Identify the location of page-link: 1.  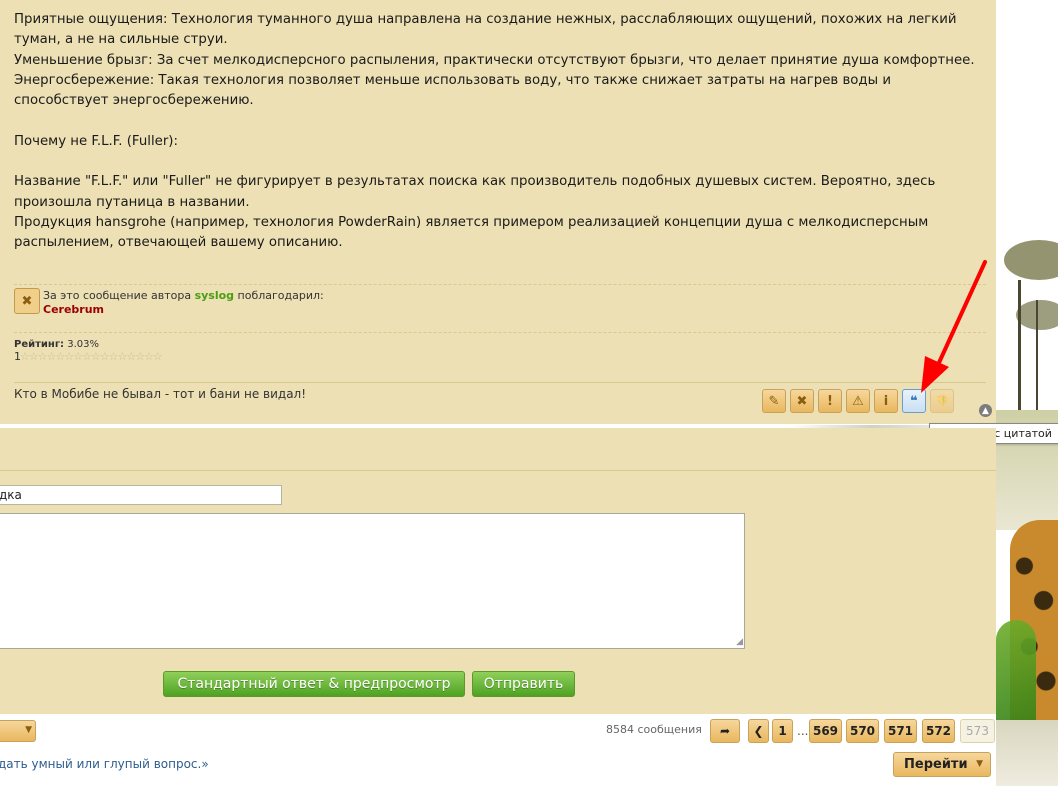
(782, 731).